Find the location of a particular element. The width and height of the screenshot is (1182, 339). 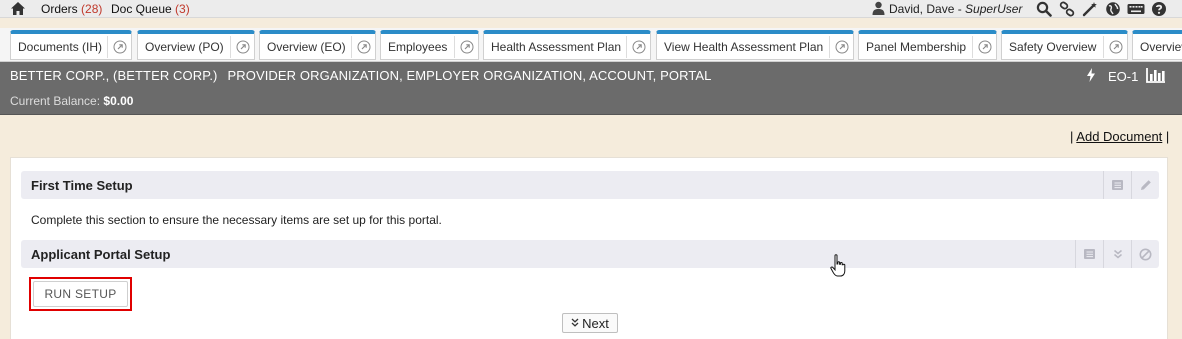

tab-overview-po: Overview (PO) is located at coordinates (196, 45).